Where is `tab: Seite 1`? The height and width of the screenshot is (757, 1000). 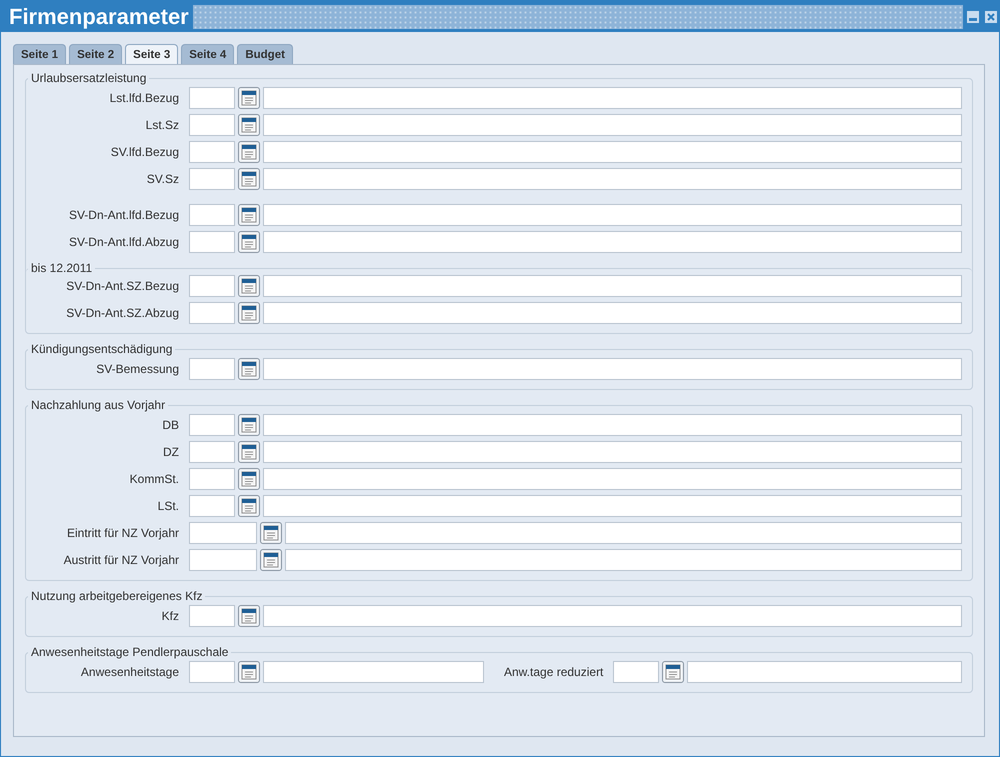
tab: Seite 1 is located at coordinates (39, 54).